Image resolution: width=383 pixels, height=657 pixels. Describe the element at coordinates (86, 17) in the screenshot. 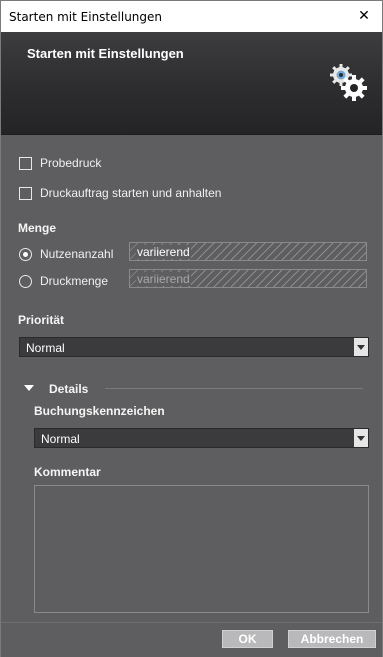

I see `window-title: Starten mit Einstellungen` at that location.